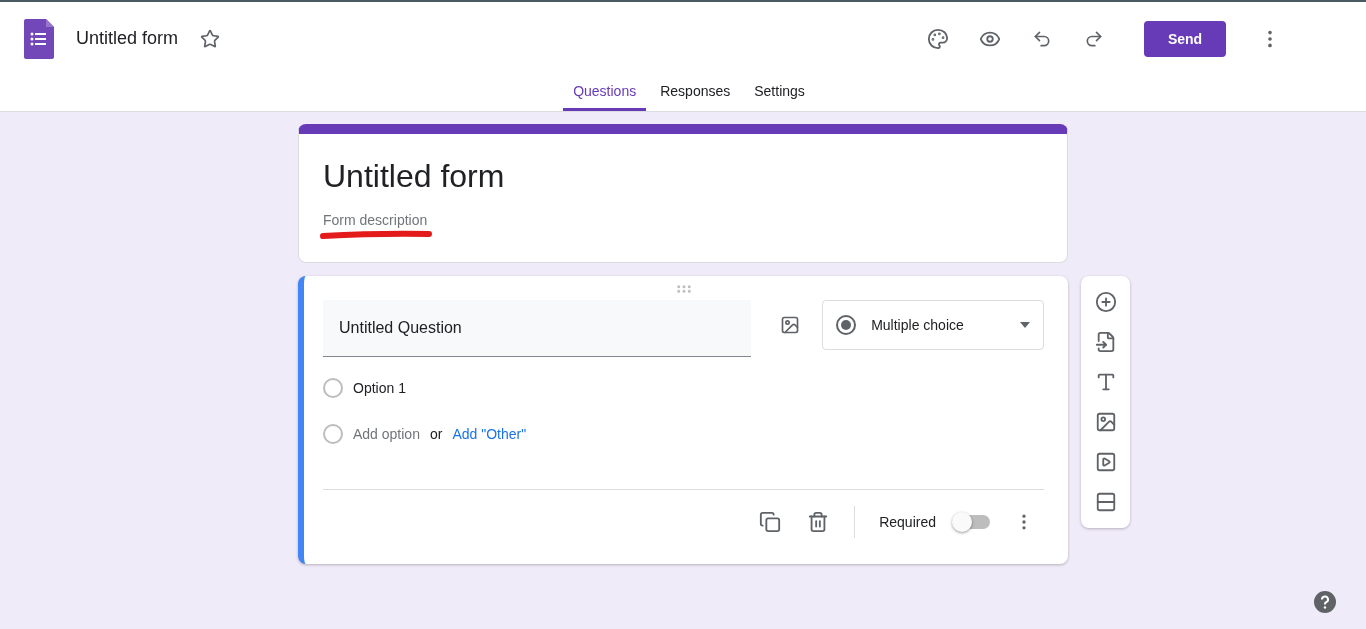 This screenshot has width=1366, height=629. What do you see at coordinates (972, 522) in the screenshot?
I see `required-switch` at bounding box center [972, 522].